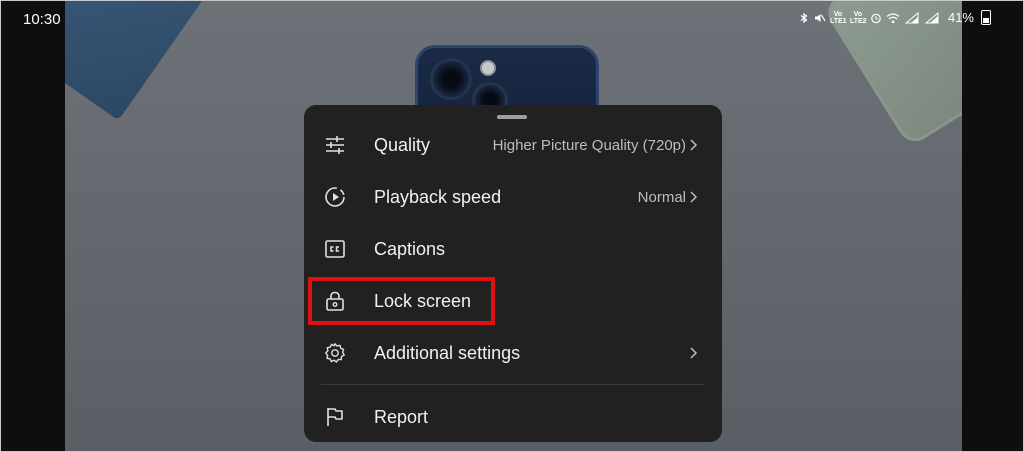 Image resolution: width=1024 pixels, height=452 pixels. Describe the element at coordinates (513, 301) in the screenshot. I see `menu-item-lock-screen: Lock screen` at that location.